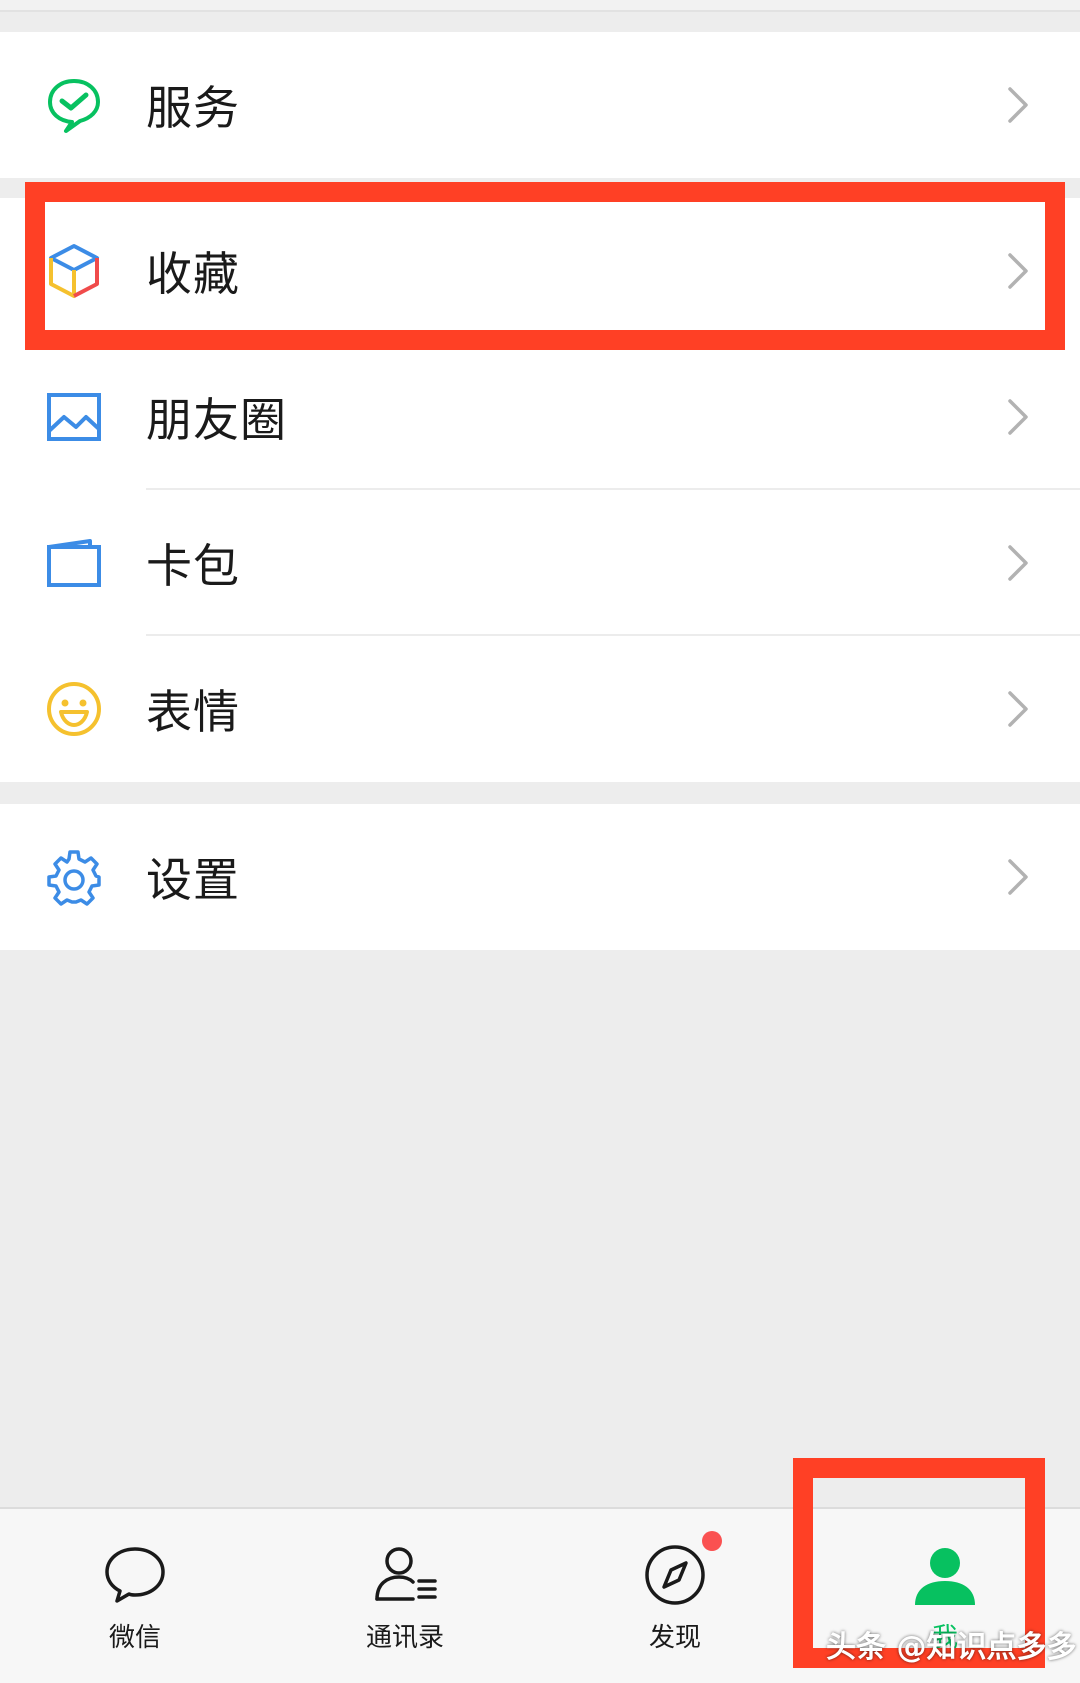  What do you see at coordinates (540, 417) in the screenshot?
I see `menu-item-moments: 朋友圈` at bounding box center [540, 417].